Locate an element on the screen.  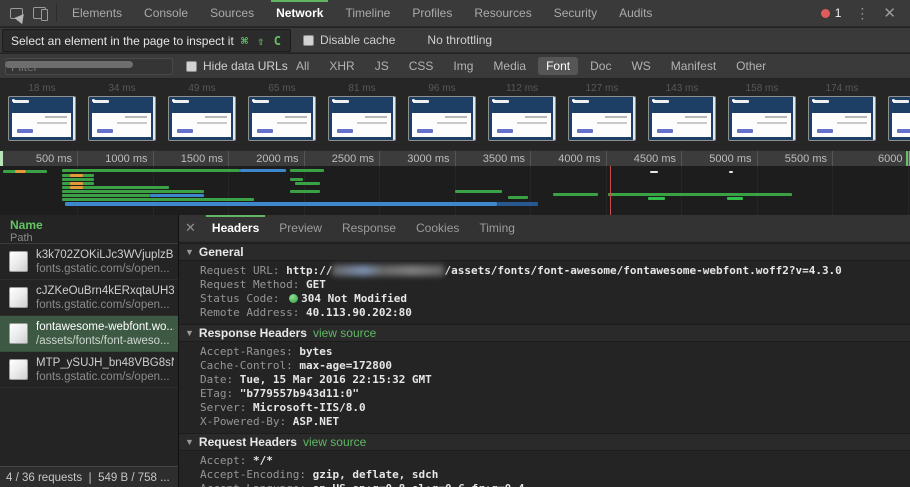
header-key: ETag: is located at coordinates (220, 393).